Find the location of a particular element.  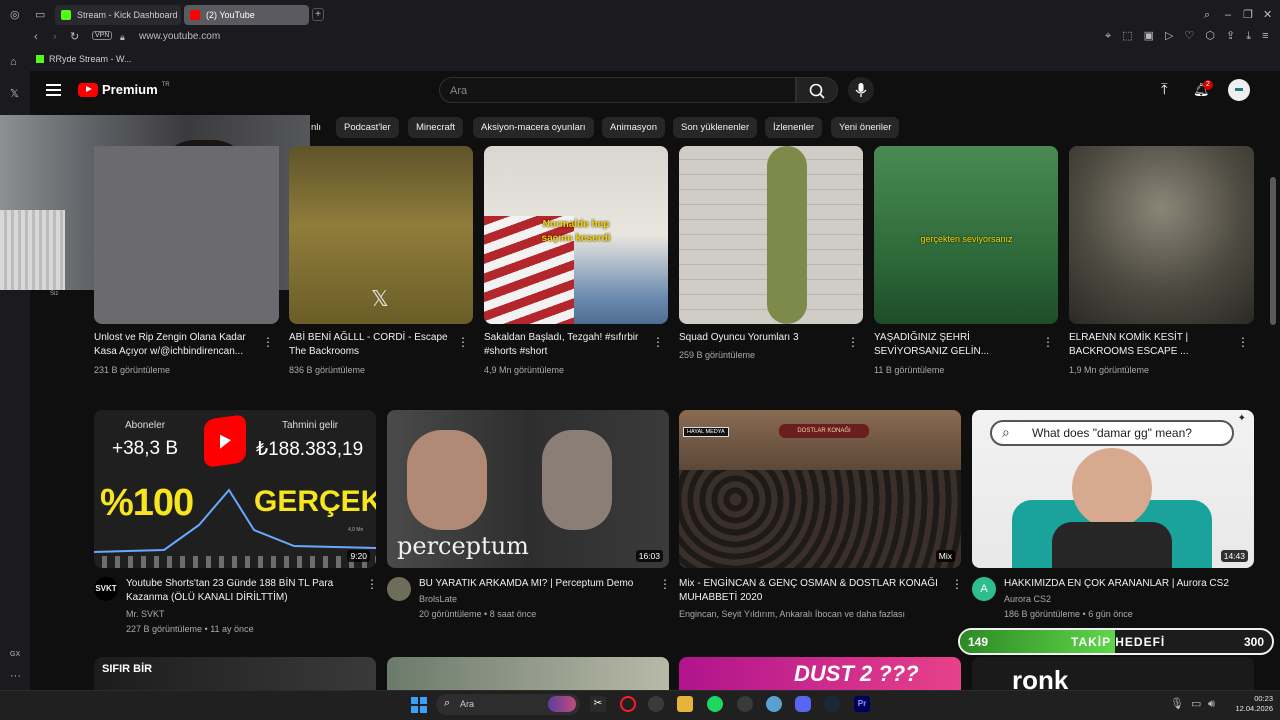

spotify-icon is located at coordinates (715, 704).